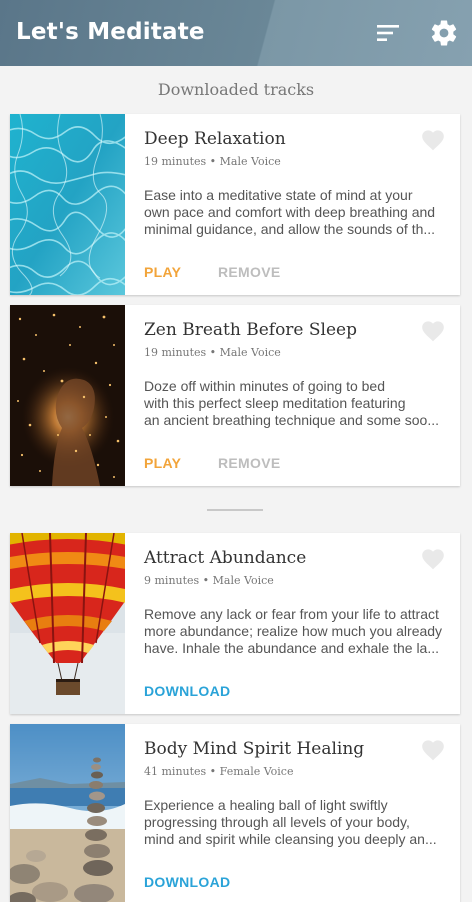 This screenshot has height=902, width=472. I want to click on track-description-line: Doze off within minutes of going to bed, so click(265, 386).